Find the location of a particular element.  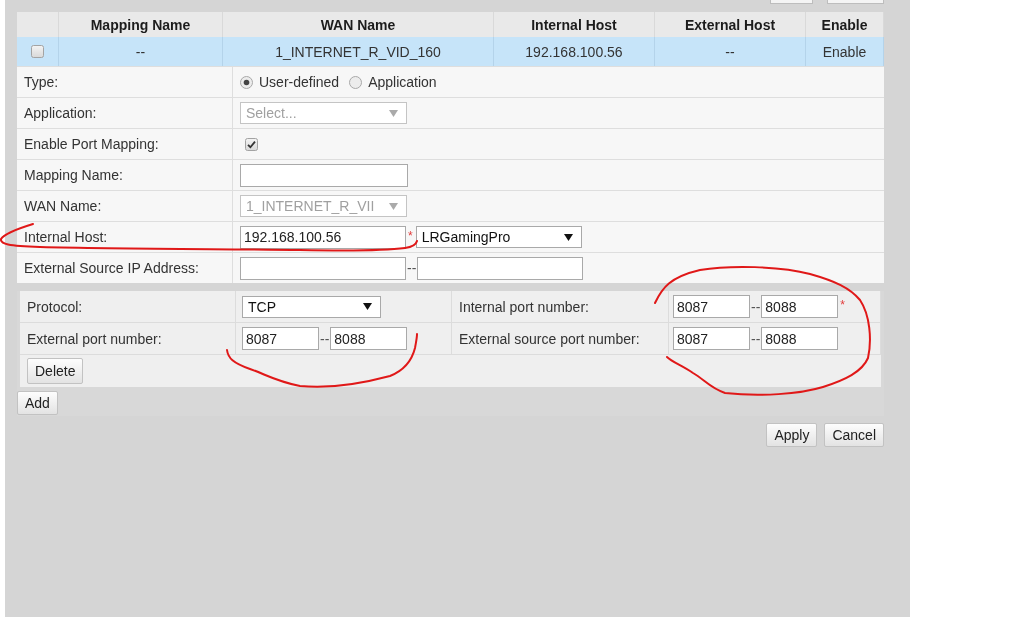

delete-button: Delete is located at coordinates (55, 371).